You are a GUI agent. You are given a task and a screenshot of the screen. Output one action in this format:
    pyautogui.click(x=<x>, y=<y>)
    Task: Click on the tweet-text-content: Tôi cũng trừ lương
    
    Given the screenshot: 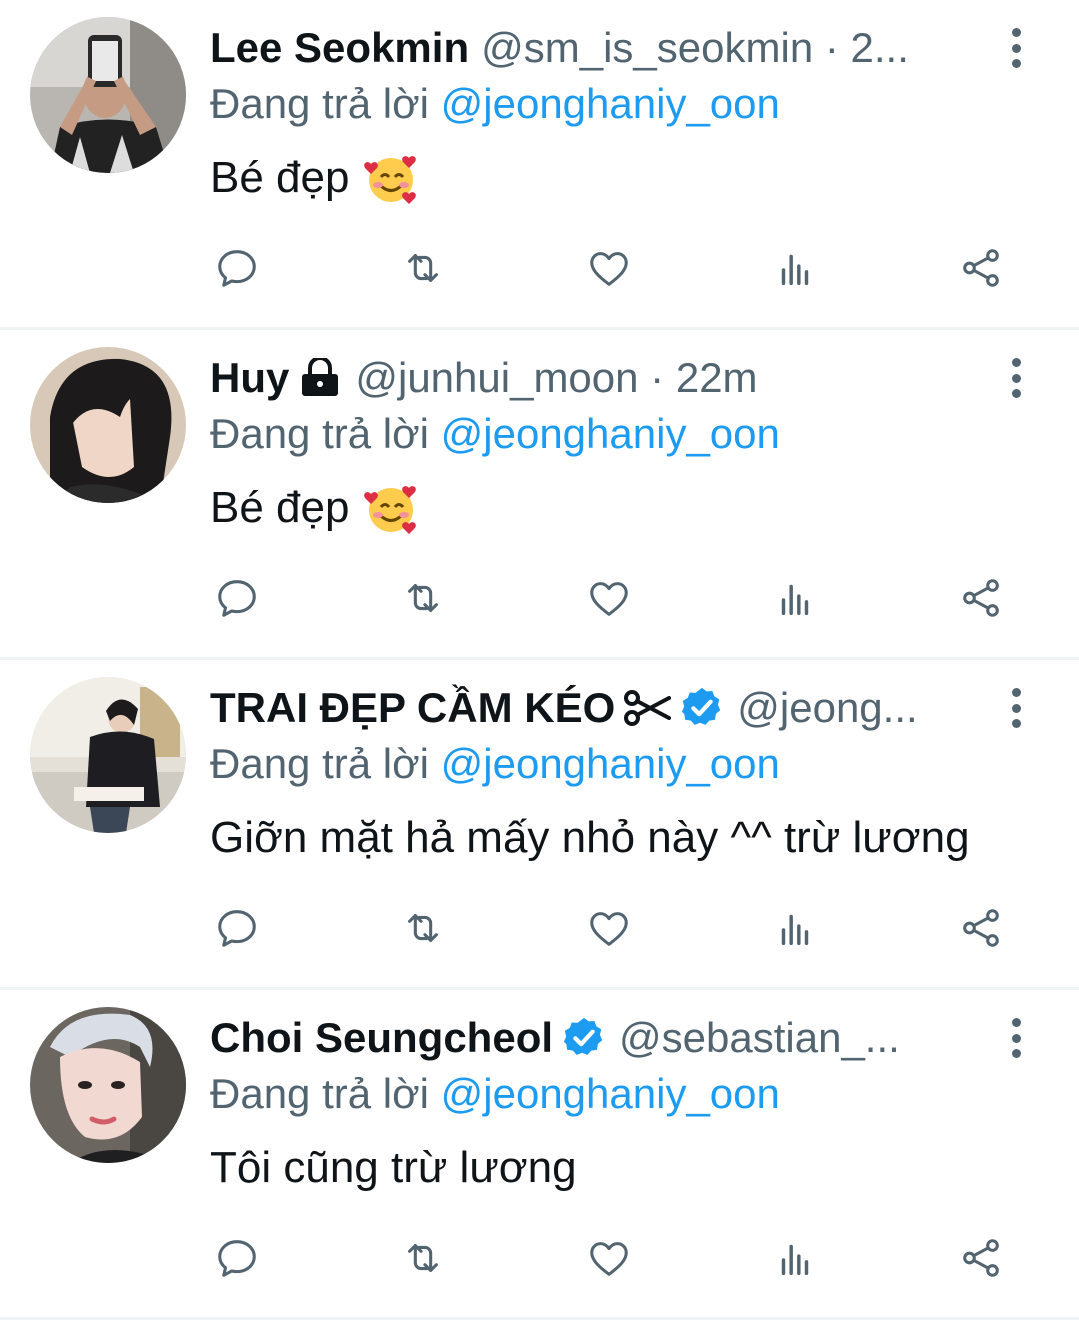 What is the action you would take?
    pyautogui.click(x=393, y=1167)
    